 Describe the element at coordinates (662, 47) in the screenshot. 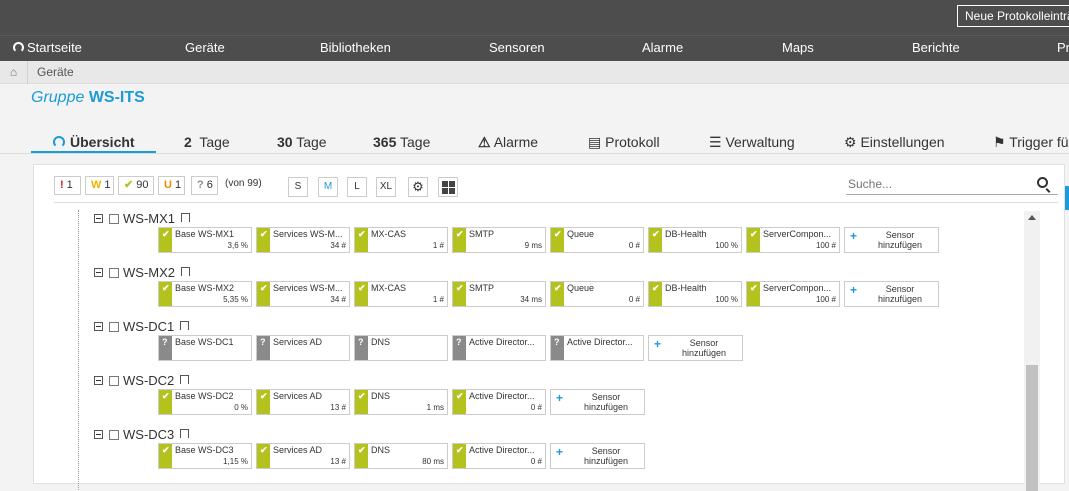

I see `nav-item-alarms: Alarme` at that location.